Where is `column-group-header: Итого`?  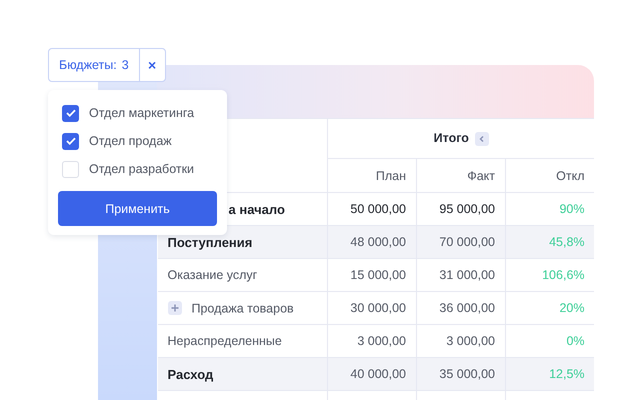 column-group-header: Итого is located at coordinates (451, 138).